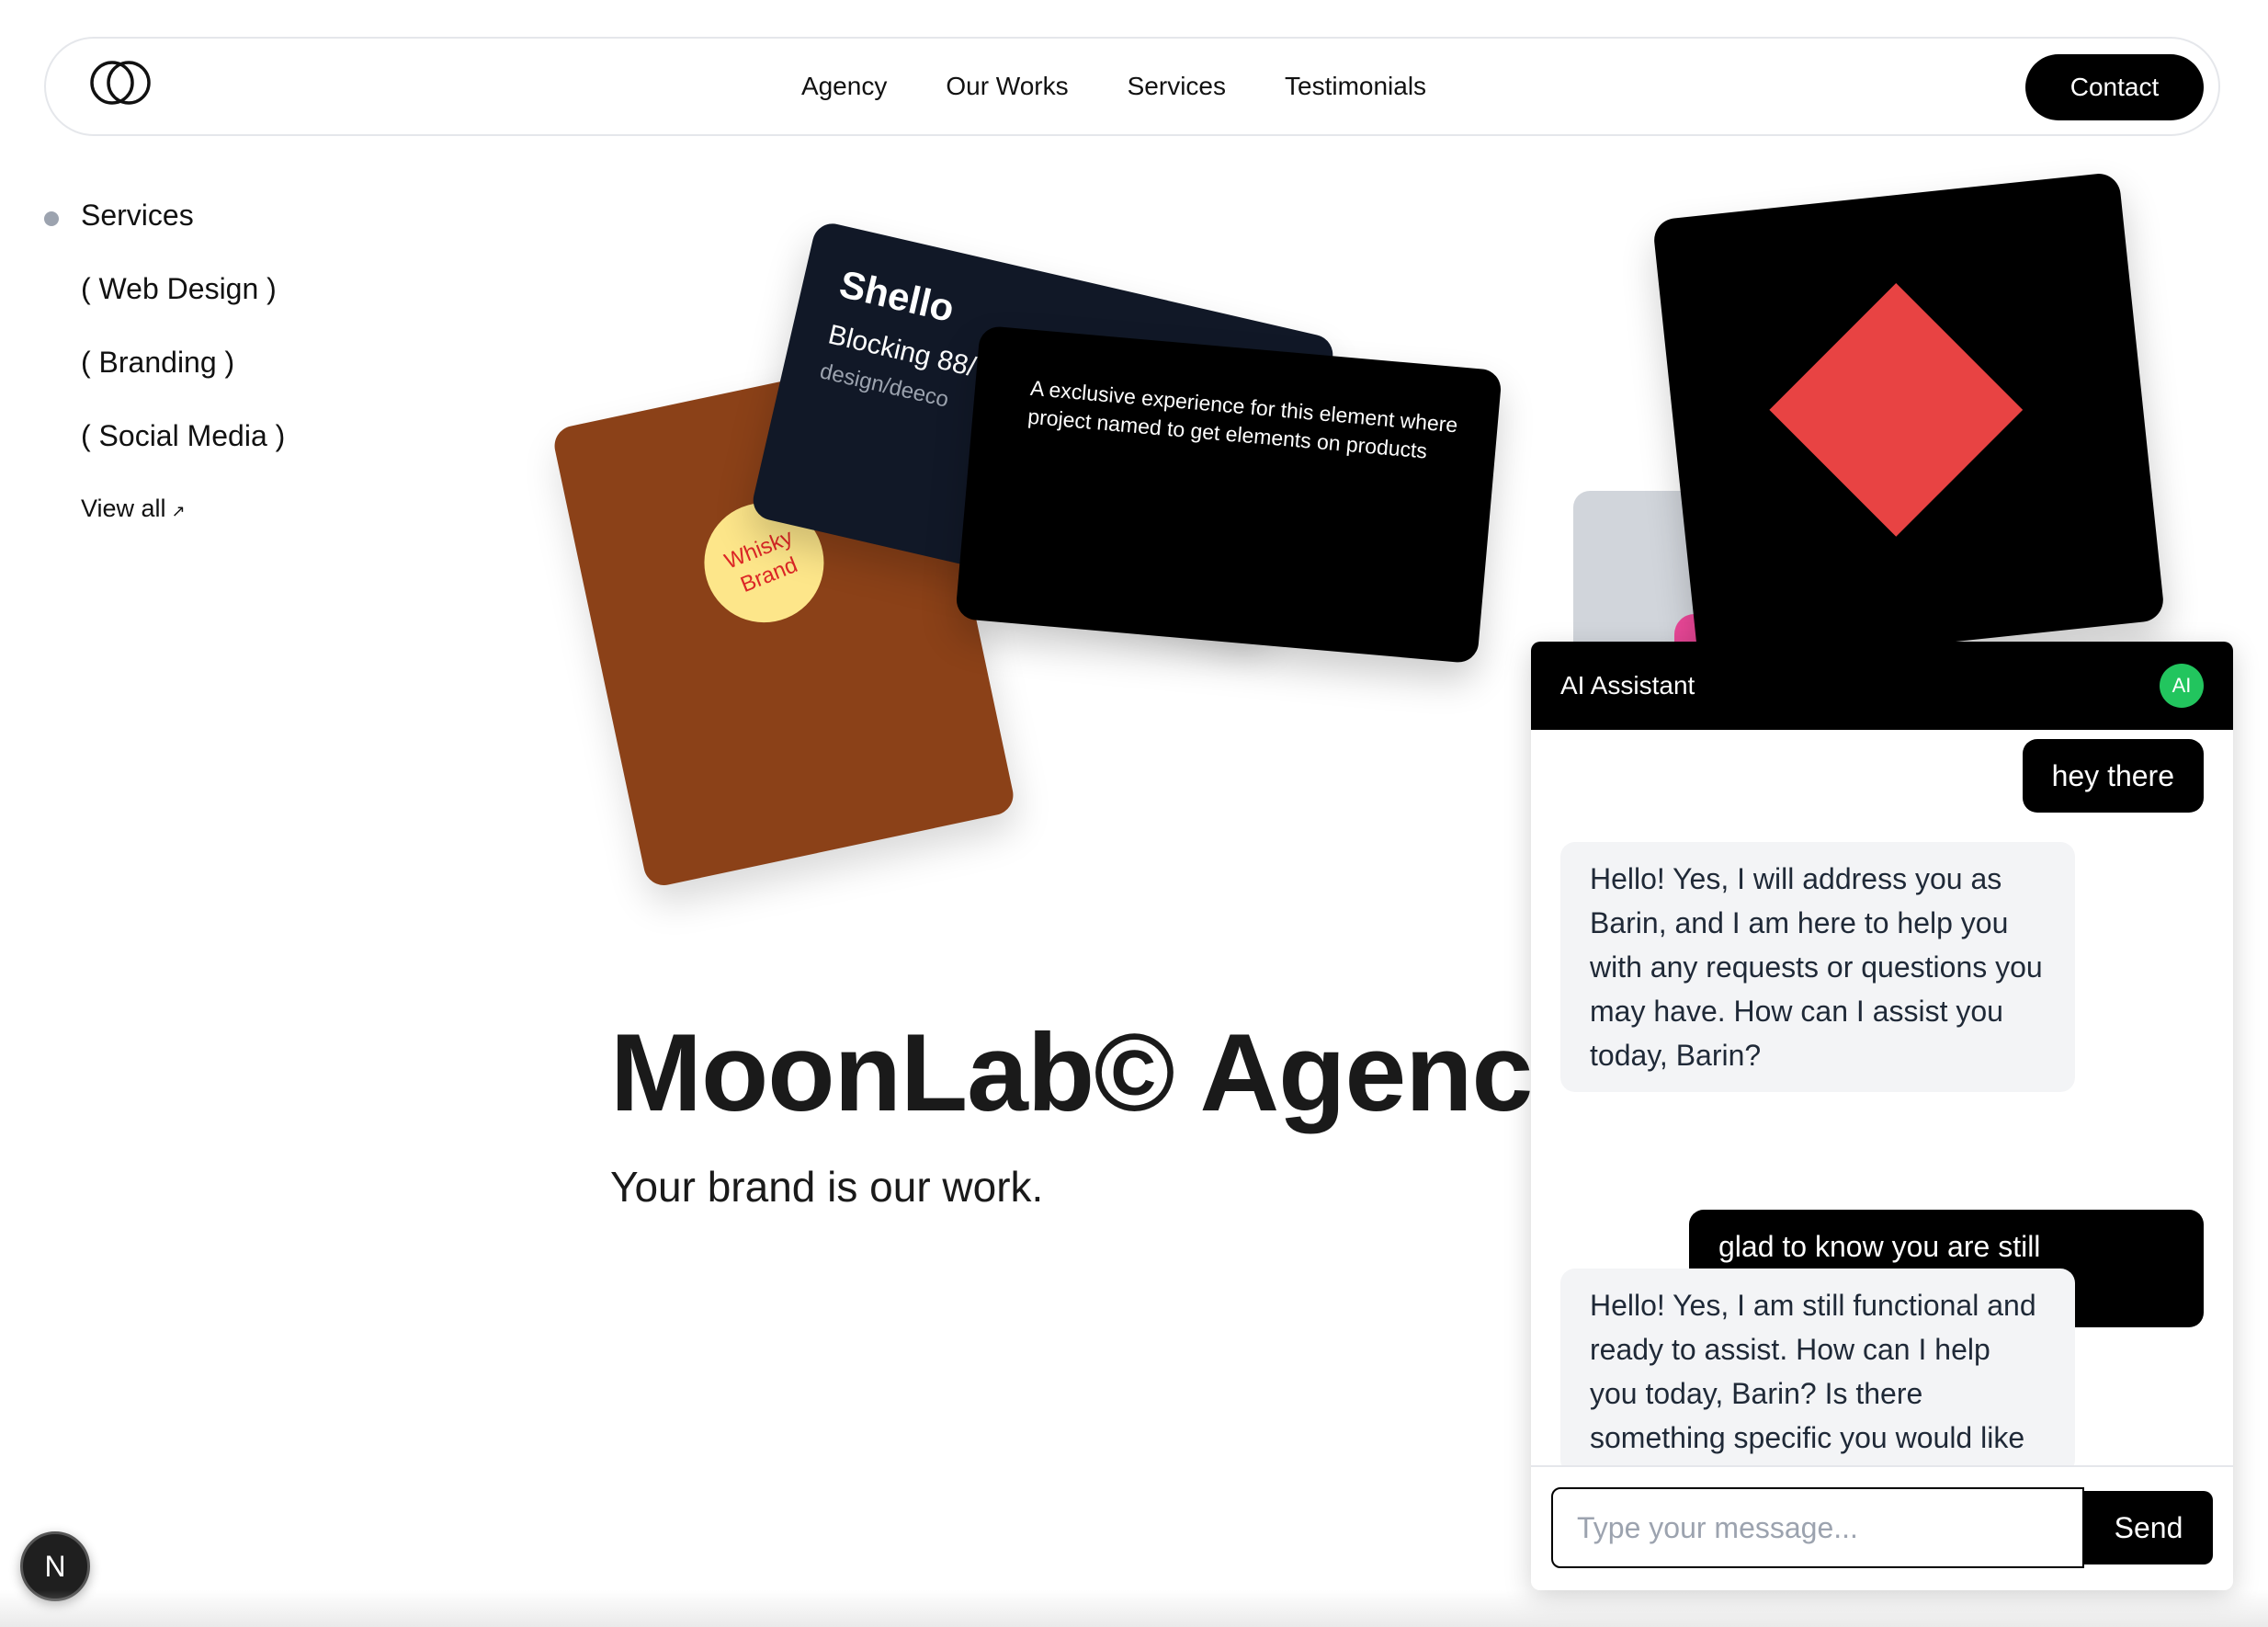 The width and height of the screenshot is (2268, 1627). What do you see at coordinates (158, 363) in the screenshot?
I see `sidebar-item-branding: ( Branding )` at bounding box center [158, 363].